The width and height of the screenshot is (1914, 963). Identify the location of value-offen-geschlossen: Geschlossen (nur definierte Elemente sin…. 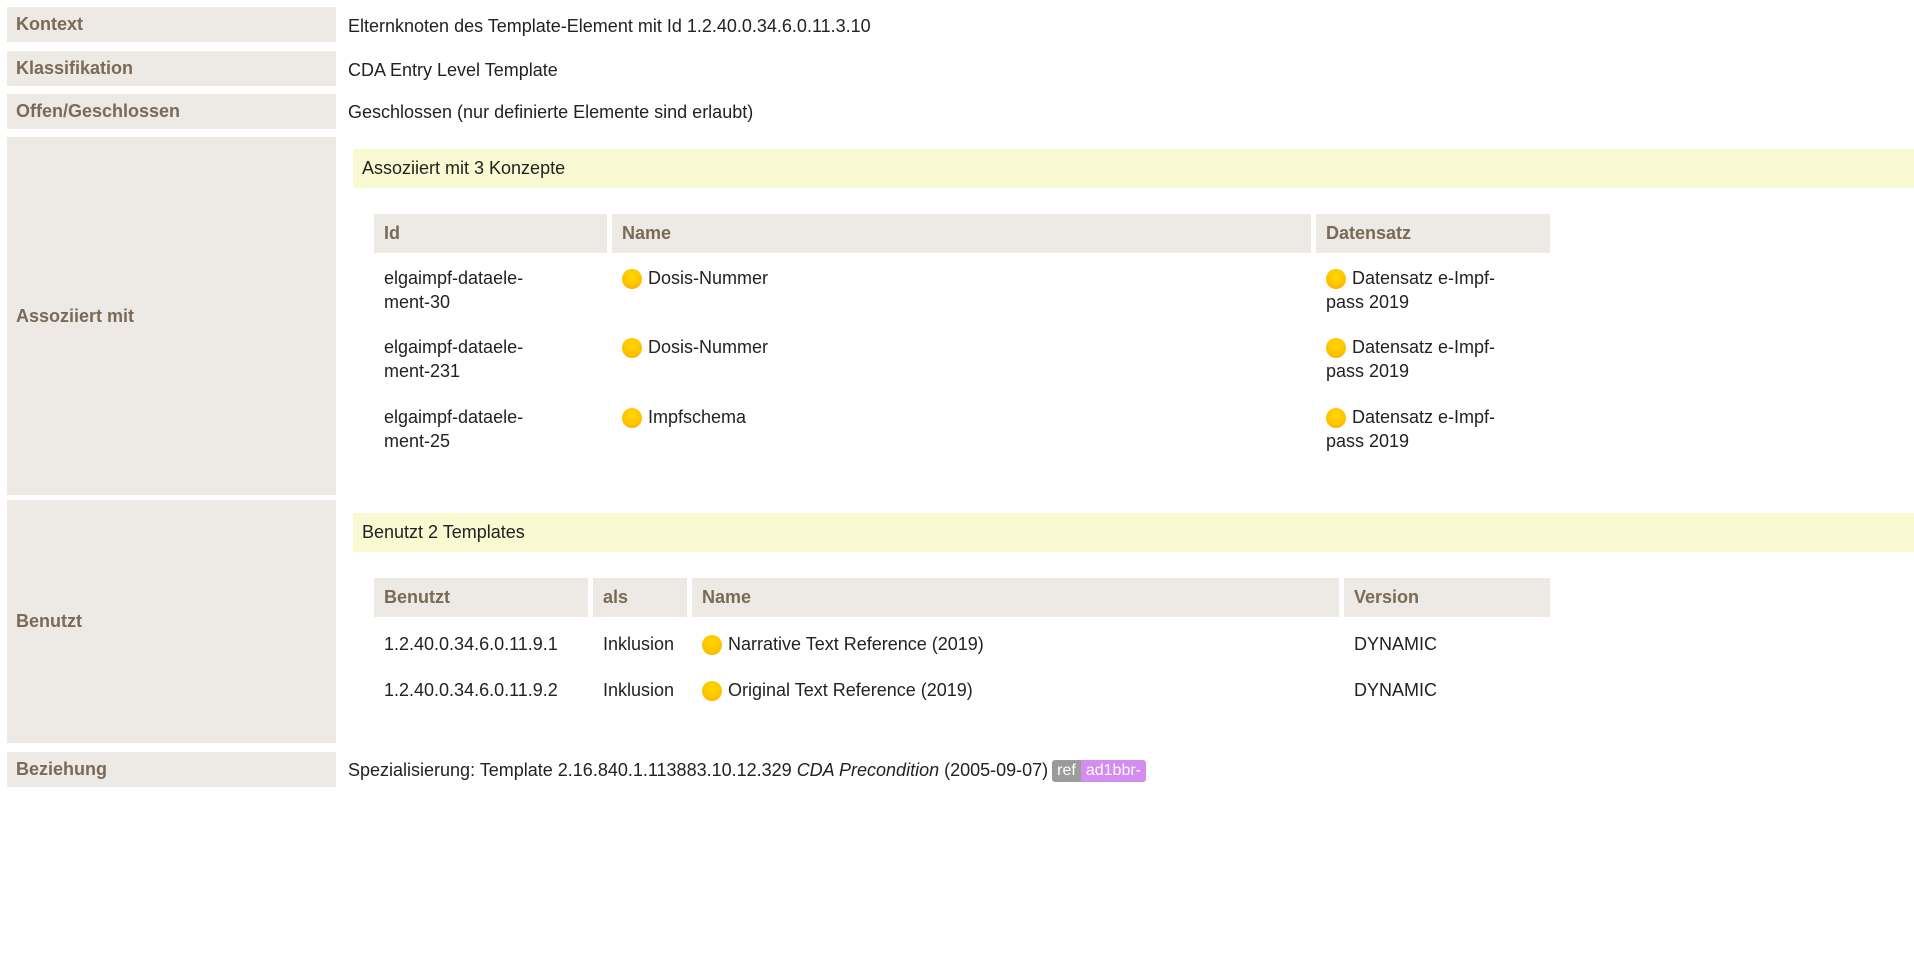
(551, 112).